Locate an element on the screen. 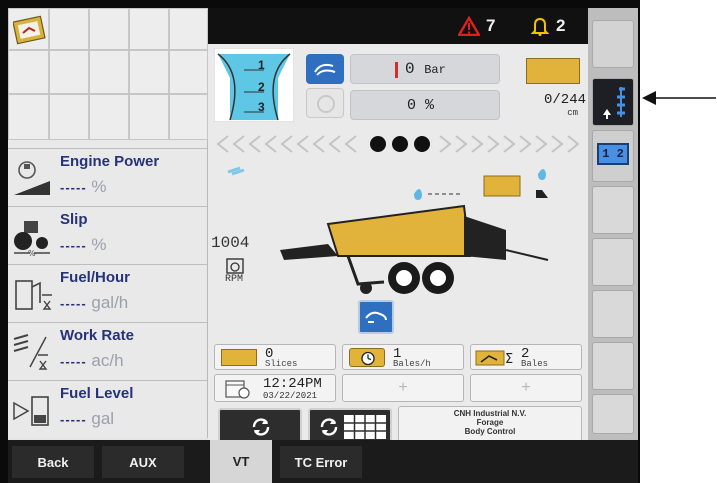 Image resolution: width=717 pixels, height=483 pixels. gear-1-label: 1 is located at coordinates (261, 65).